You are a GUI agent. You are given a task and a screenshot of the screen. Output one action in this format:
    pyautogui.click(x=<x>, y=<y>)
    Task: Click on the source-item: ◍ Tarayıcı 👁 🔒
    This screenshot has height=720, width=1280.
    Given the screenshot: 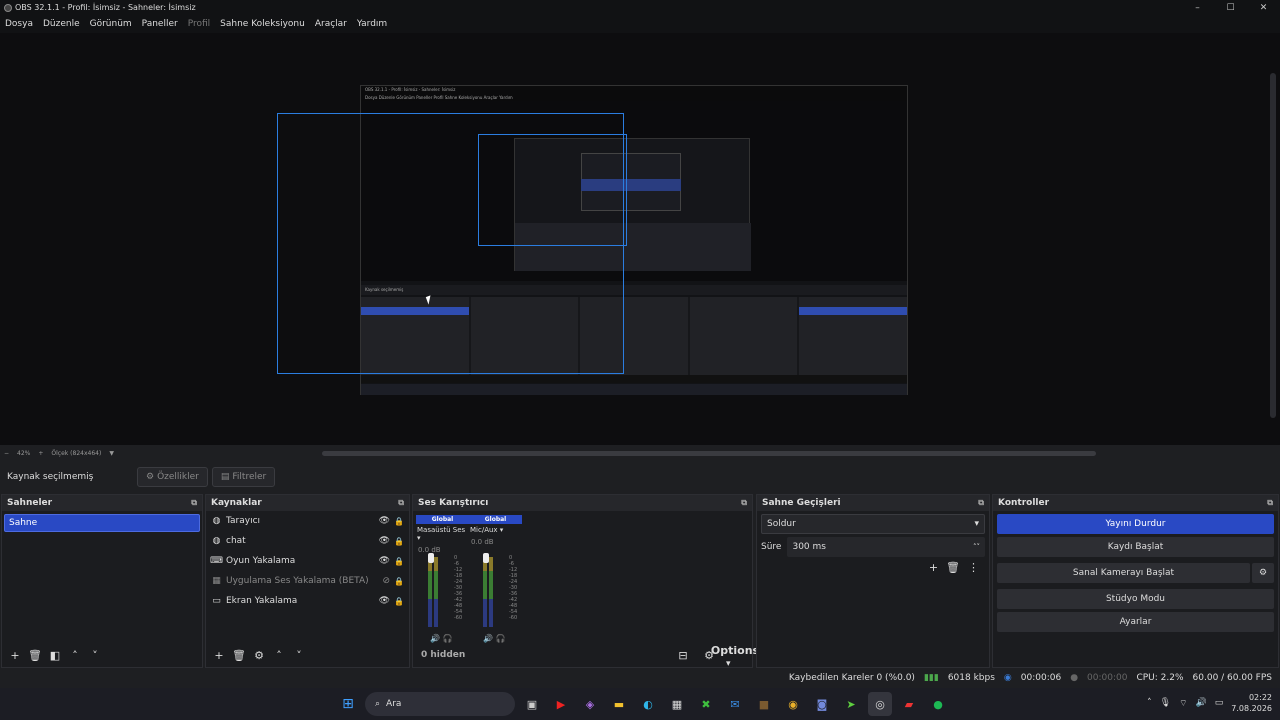 What is the action you would take?
    pyautogui.click(x=307, y=521)
    